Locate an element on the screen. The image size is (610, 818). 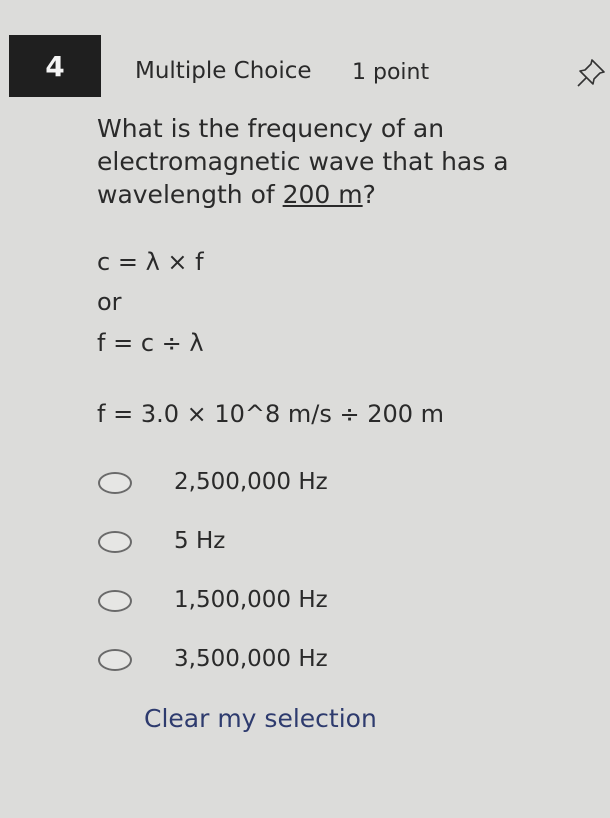
question-points: 1 point is located at coordinates (391, 72).